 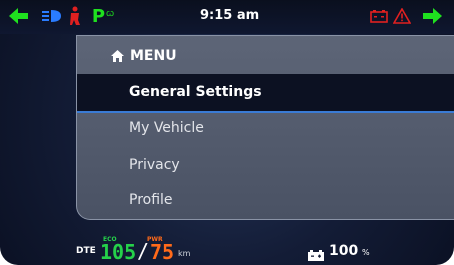 I want to click on home-icon, so click(x=117, y=56).